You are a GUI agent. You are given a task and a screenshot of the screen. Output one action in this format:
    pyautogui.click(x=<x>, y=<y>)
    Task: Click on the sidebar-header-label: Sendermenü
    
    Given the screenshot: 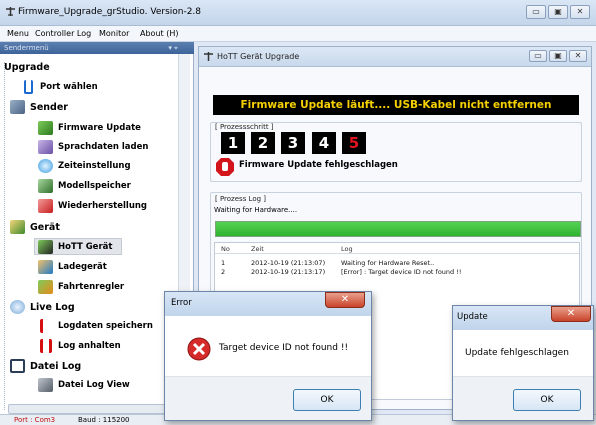 What is the action you would take?
    pyautogui.click(x=26, y=48)
    